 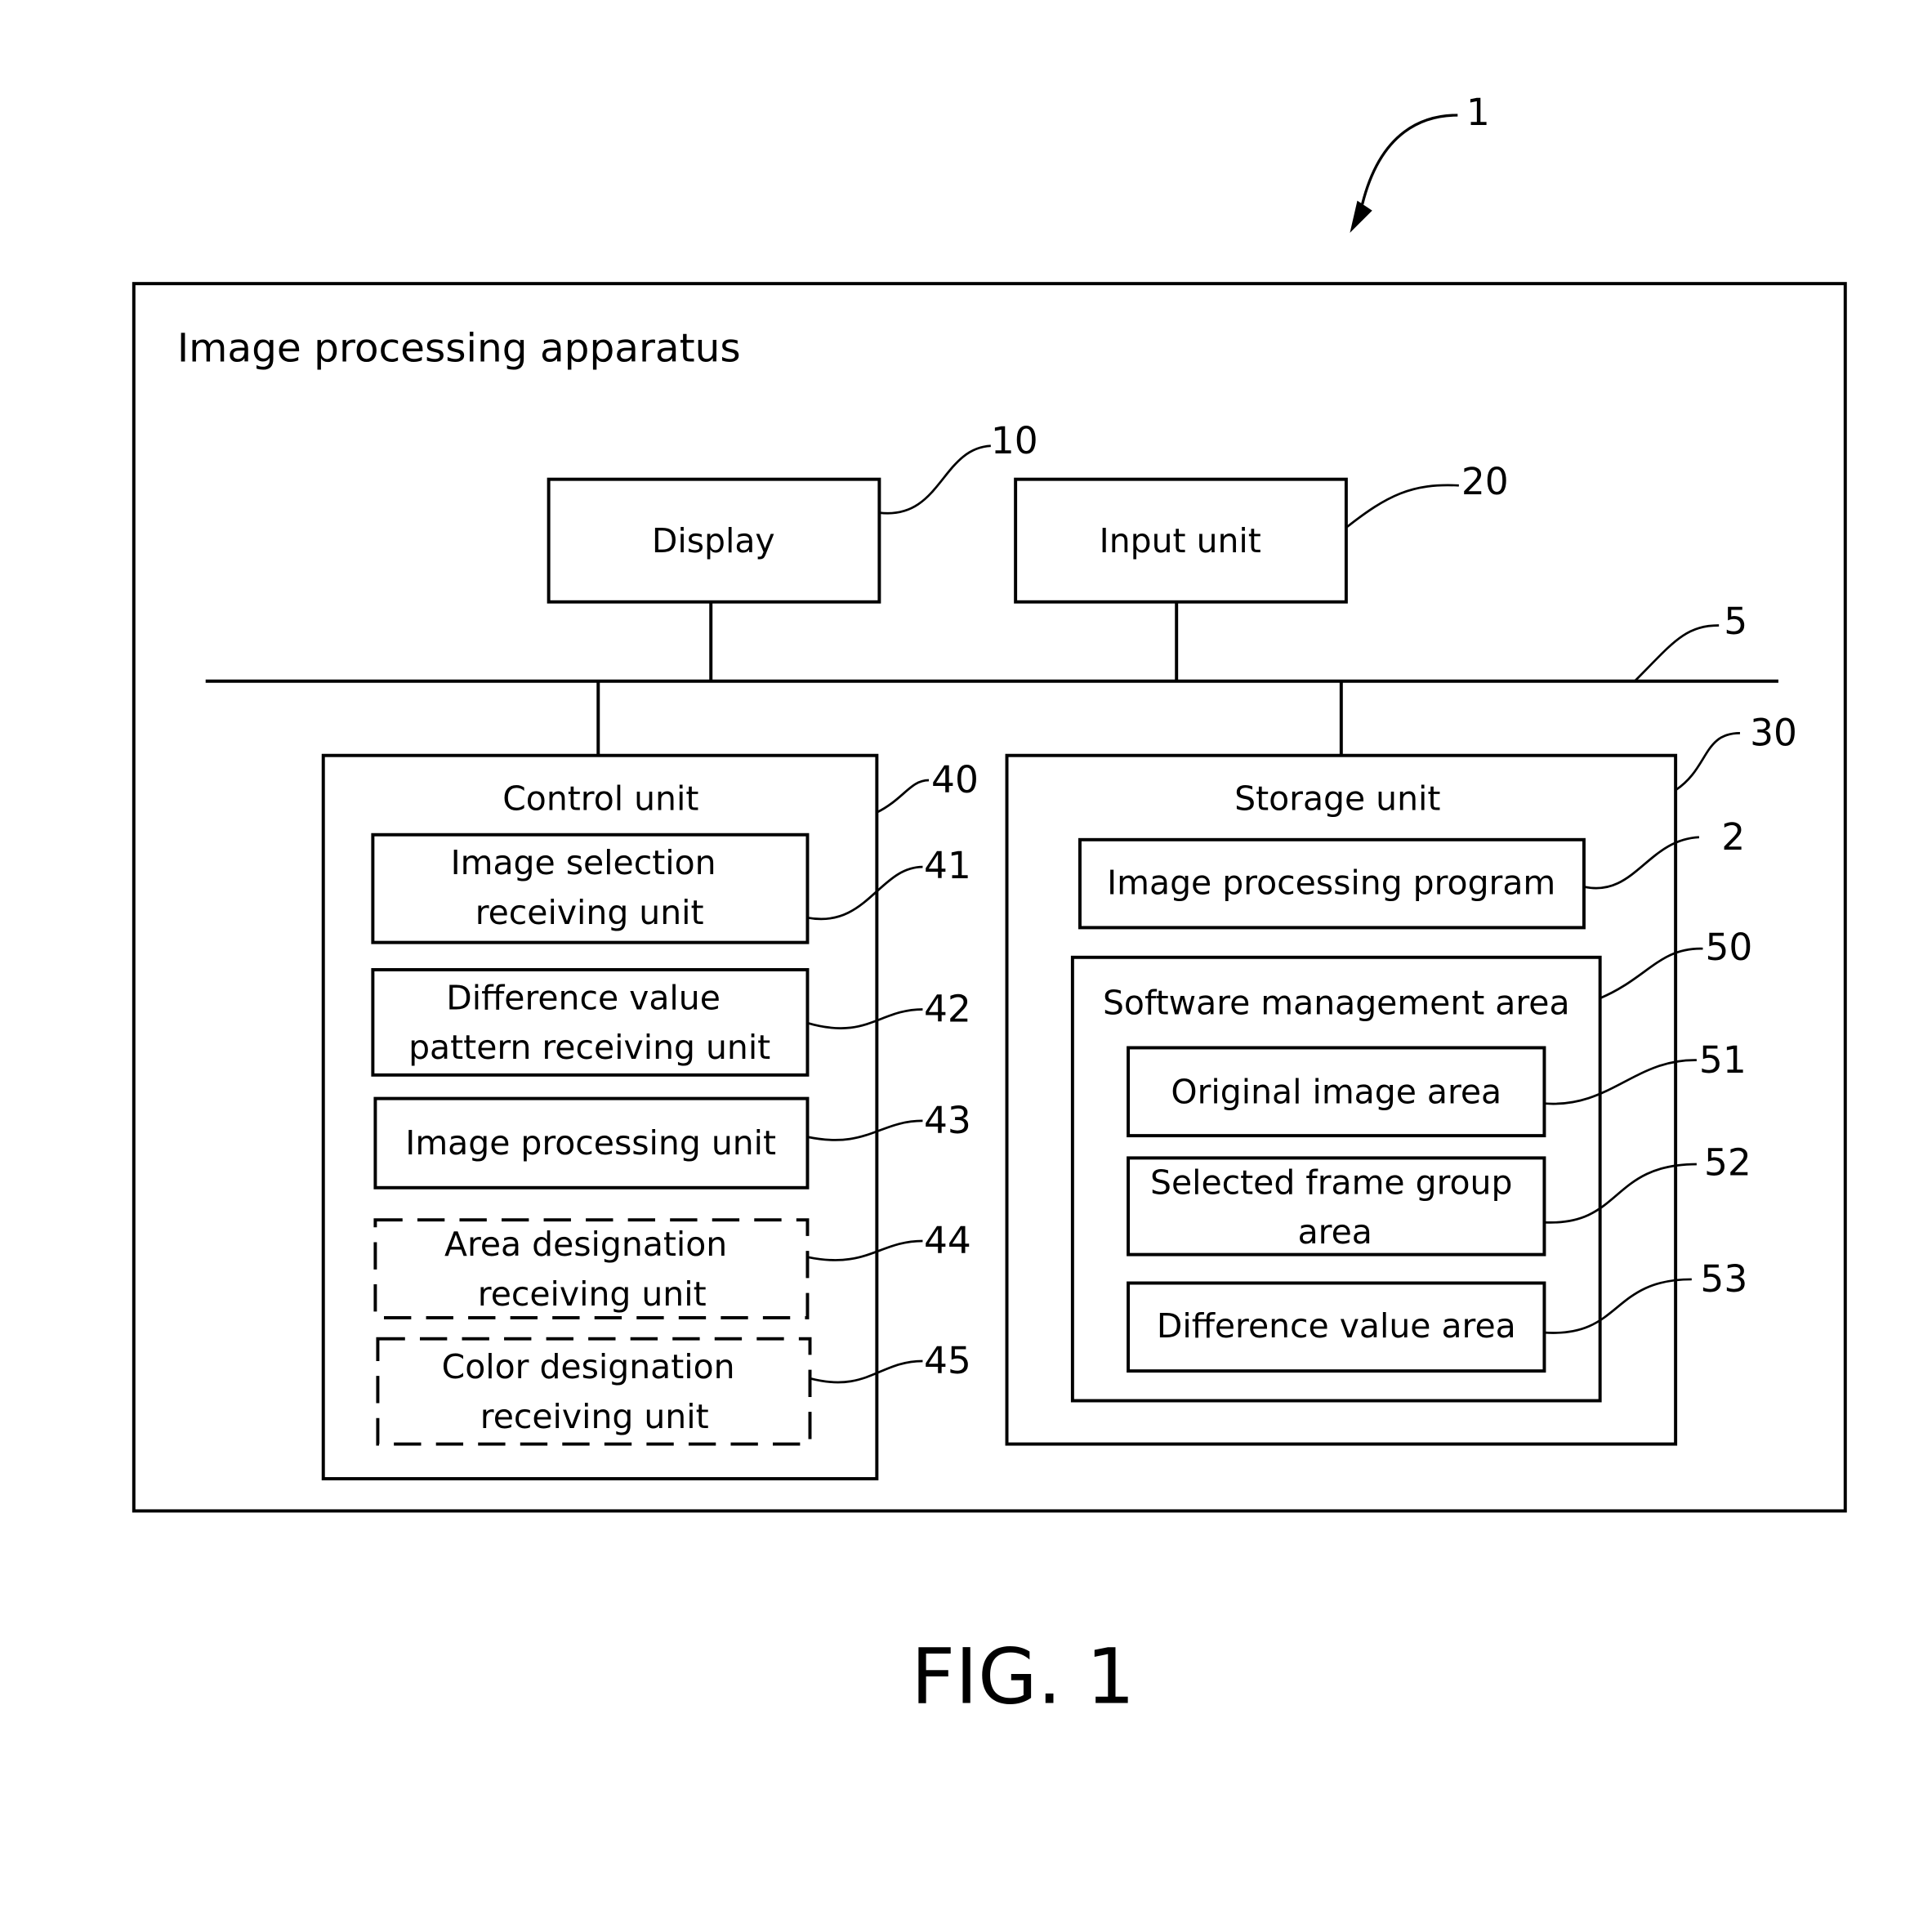 What do you see at coordinates (1478, 112) in the screenshot?
I see `ref-1: 1` at bounding box center [1478, 112].